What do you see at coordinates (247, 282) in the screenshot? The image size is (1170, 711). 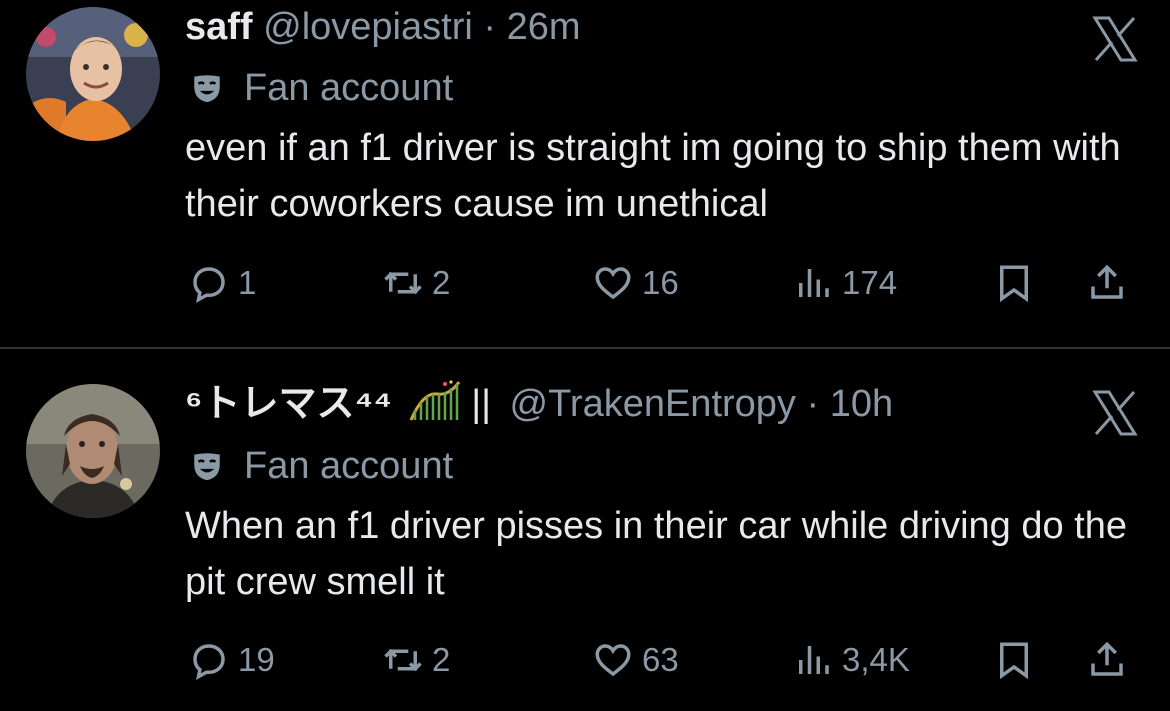 I see `reply-count: 1` at bounding box center [247, 282].